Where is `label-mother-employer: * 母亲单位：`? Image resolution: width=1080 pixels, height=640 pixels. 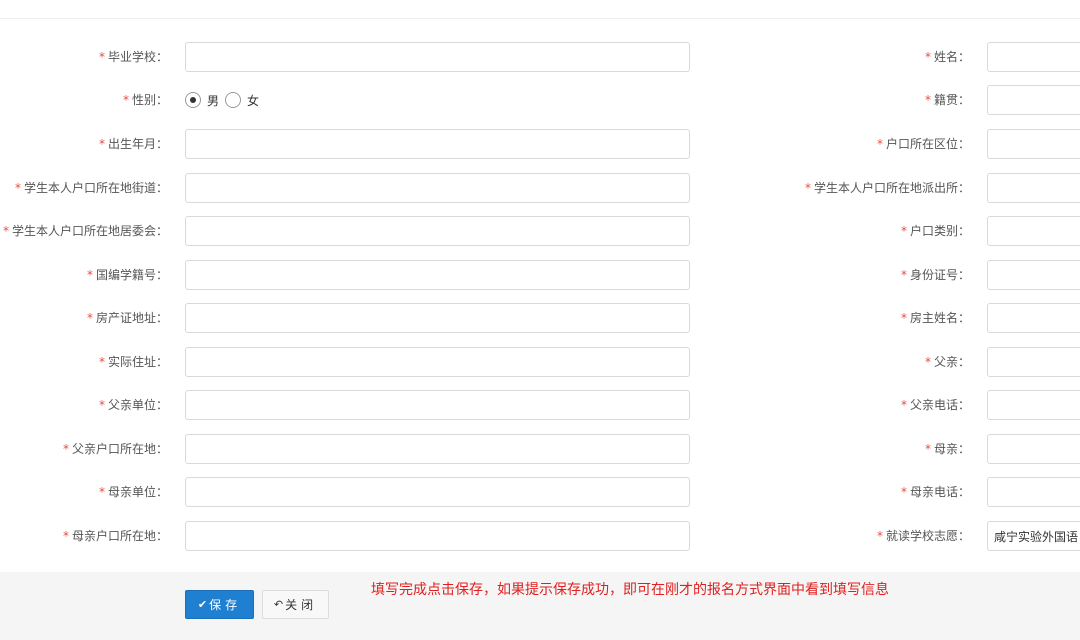 label-mother-employer: * 母亲单位： is located at coordinates (133, 492).